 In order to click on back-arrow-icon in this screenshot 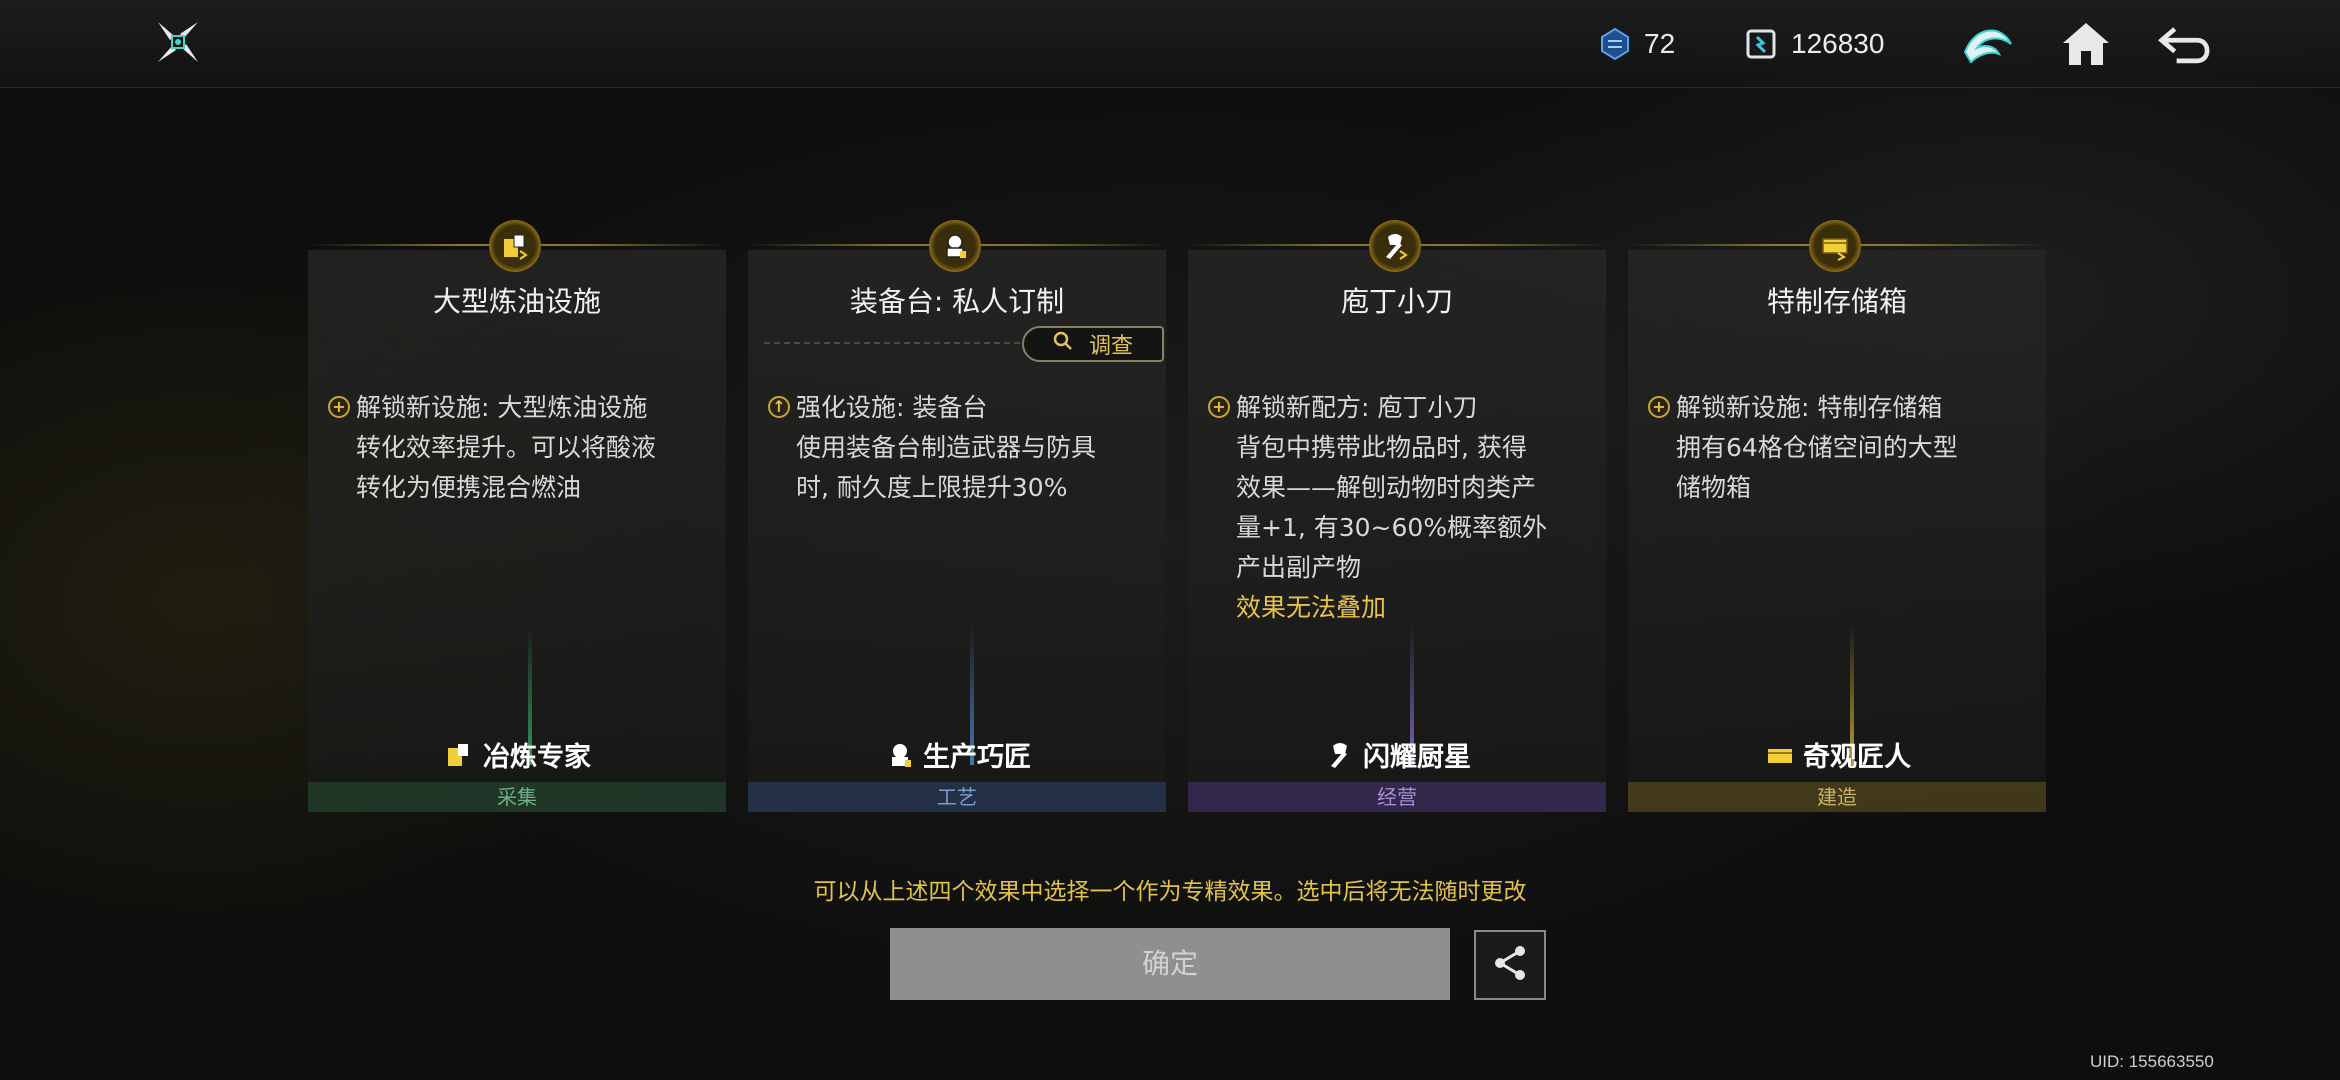, I will do `click(2186, 44)`.